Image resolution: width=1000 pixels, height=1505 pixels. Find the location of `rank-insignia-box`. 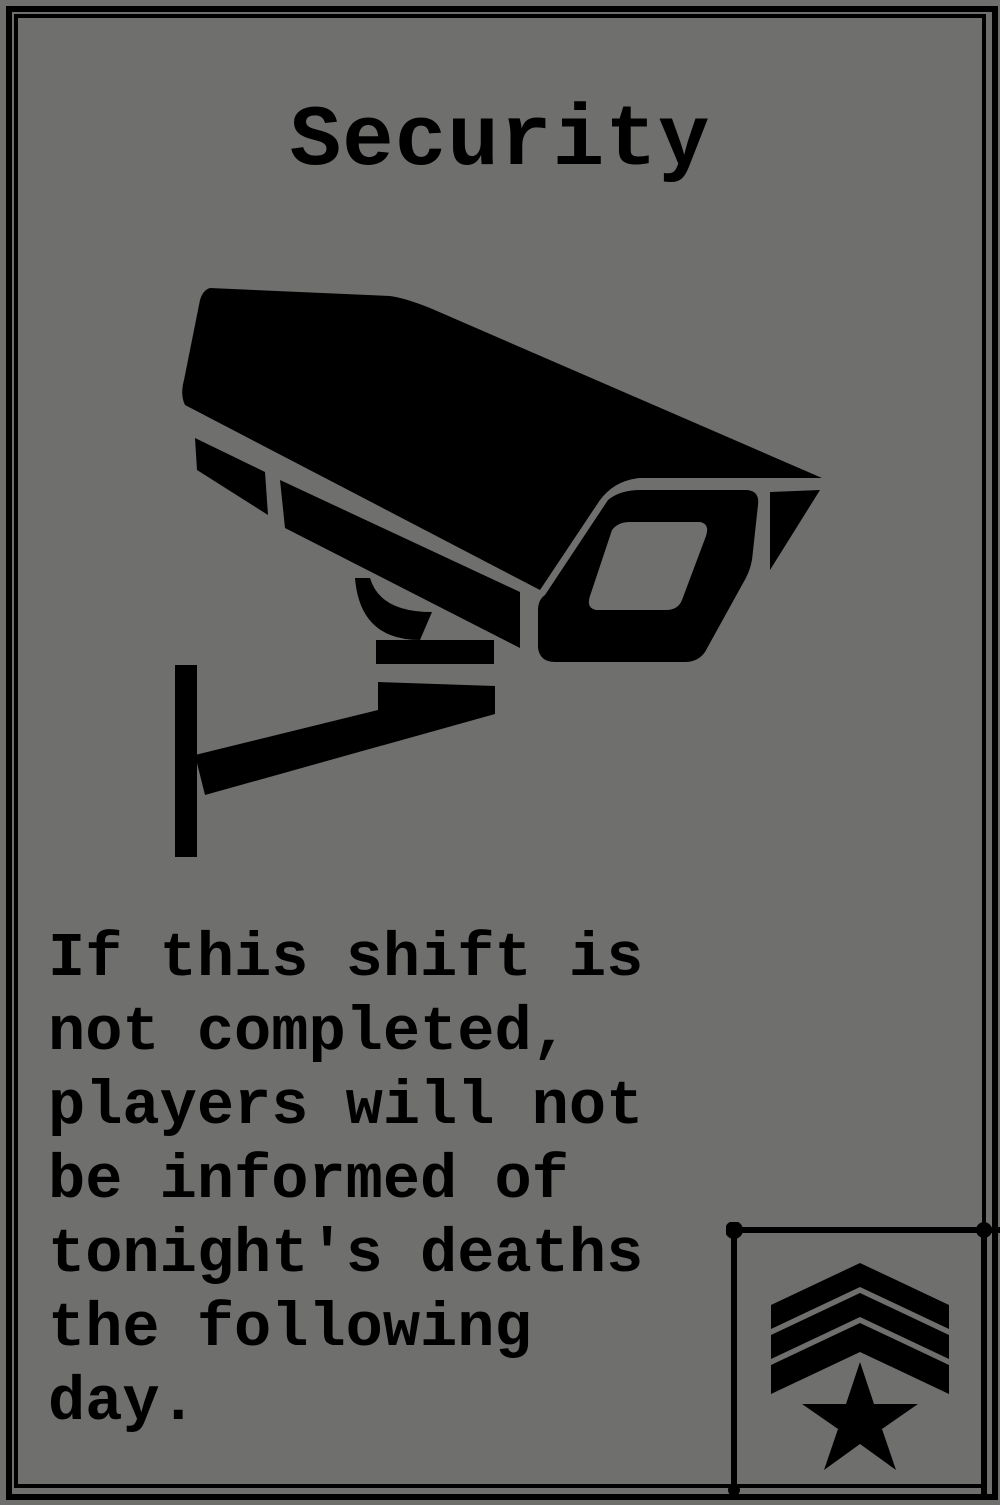

rank-insignia-box is located at coordinates (862, 1360).